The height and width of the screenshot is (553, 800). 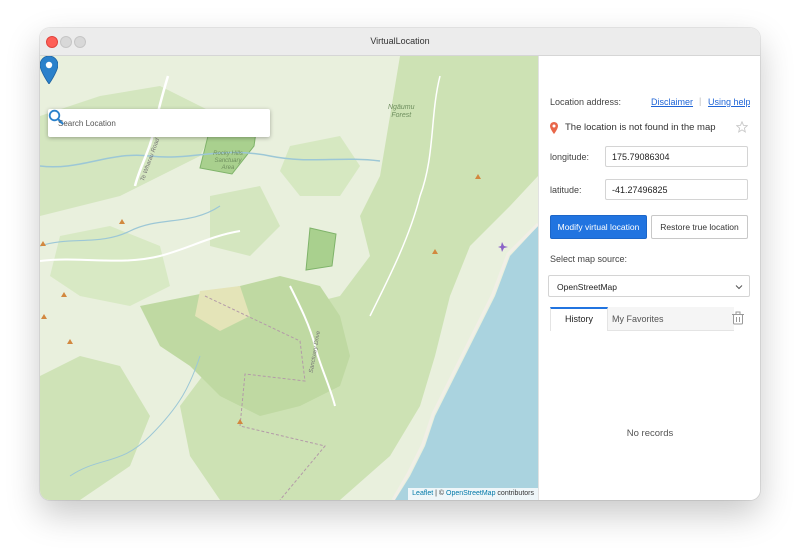 I want to click on address-label: Location address:, so click(x=586, y=102).